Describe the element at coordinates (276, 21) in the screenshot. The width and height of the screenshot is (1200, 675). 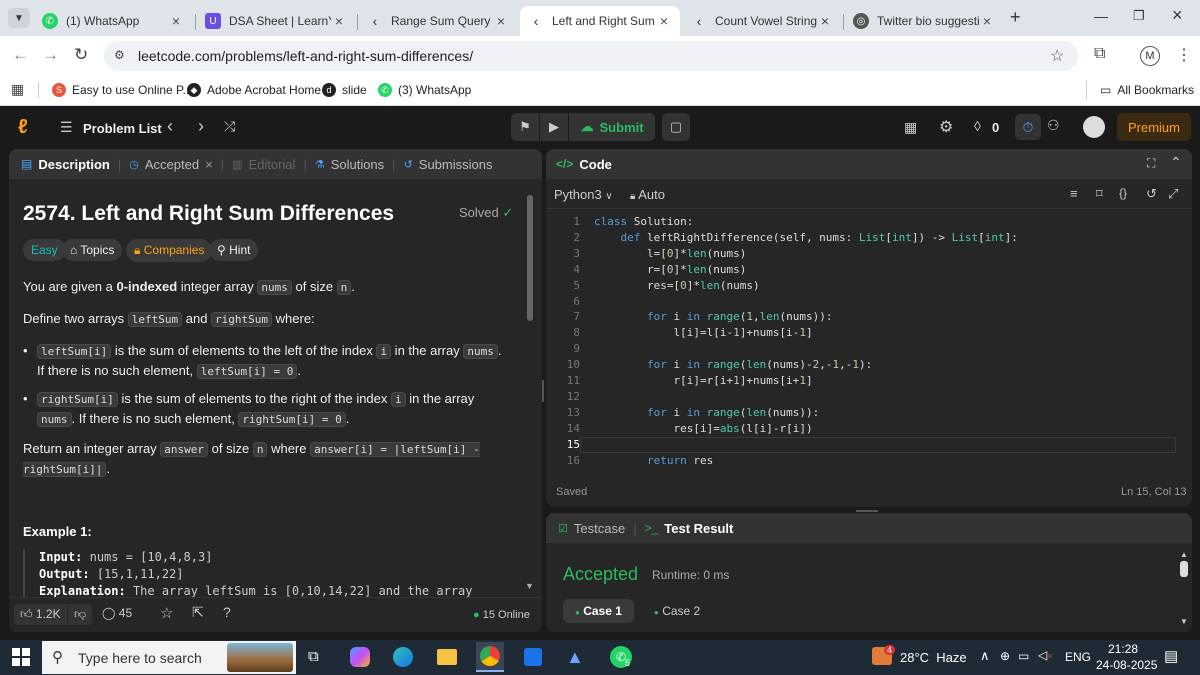
I see `tab-dsa-sheet: U DSA Sheet | LearnYard ×` at that location.